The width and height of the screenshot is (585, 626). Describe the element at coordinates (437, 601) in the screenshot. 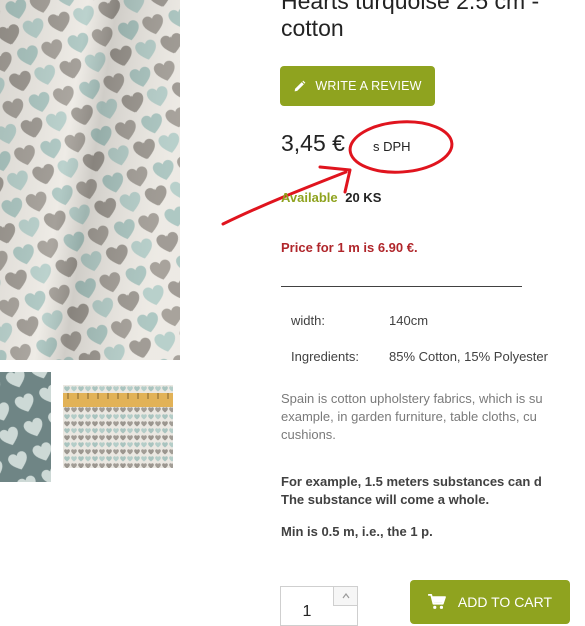

I see `cart-icon` at that location.